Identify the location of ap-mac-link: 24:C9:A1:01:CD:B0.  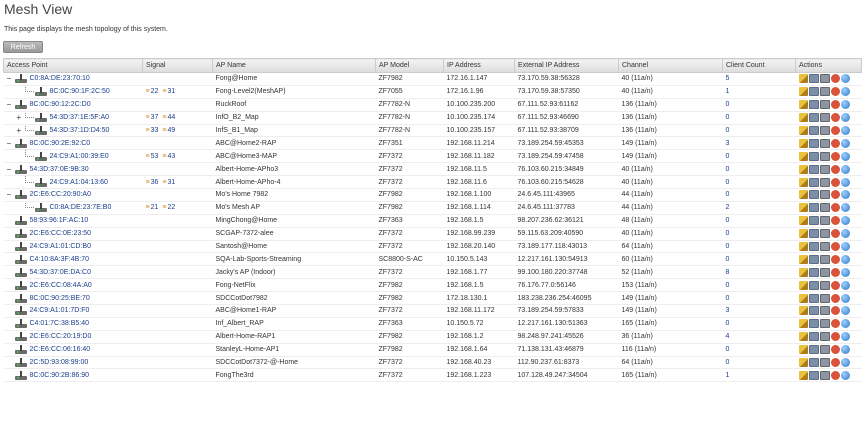
(60, 246).